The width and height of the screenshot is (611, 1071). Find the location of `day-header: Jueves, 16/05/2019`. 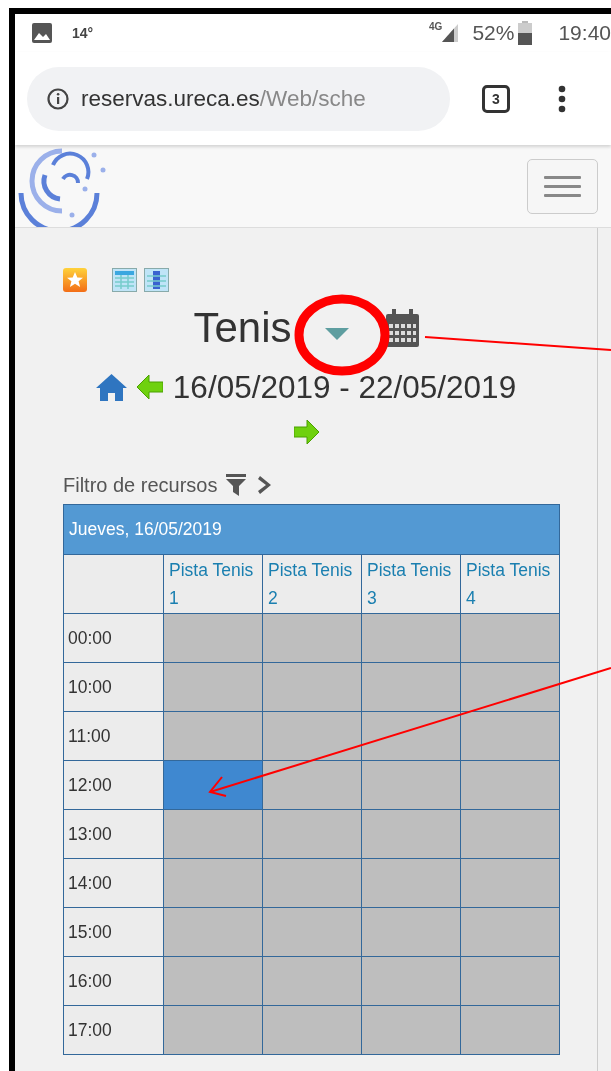

day-header: Jueves, 16/05/2019 is located at coordinates (311, 529).